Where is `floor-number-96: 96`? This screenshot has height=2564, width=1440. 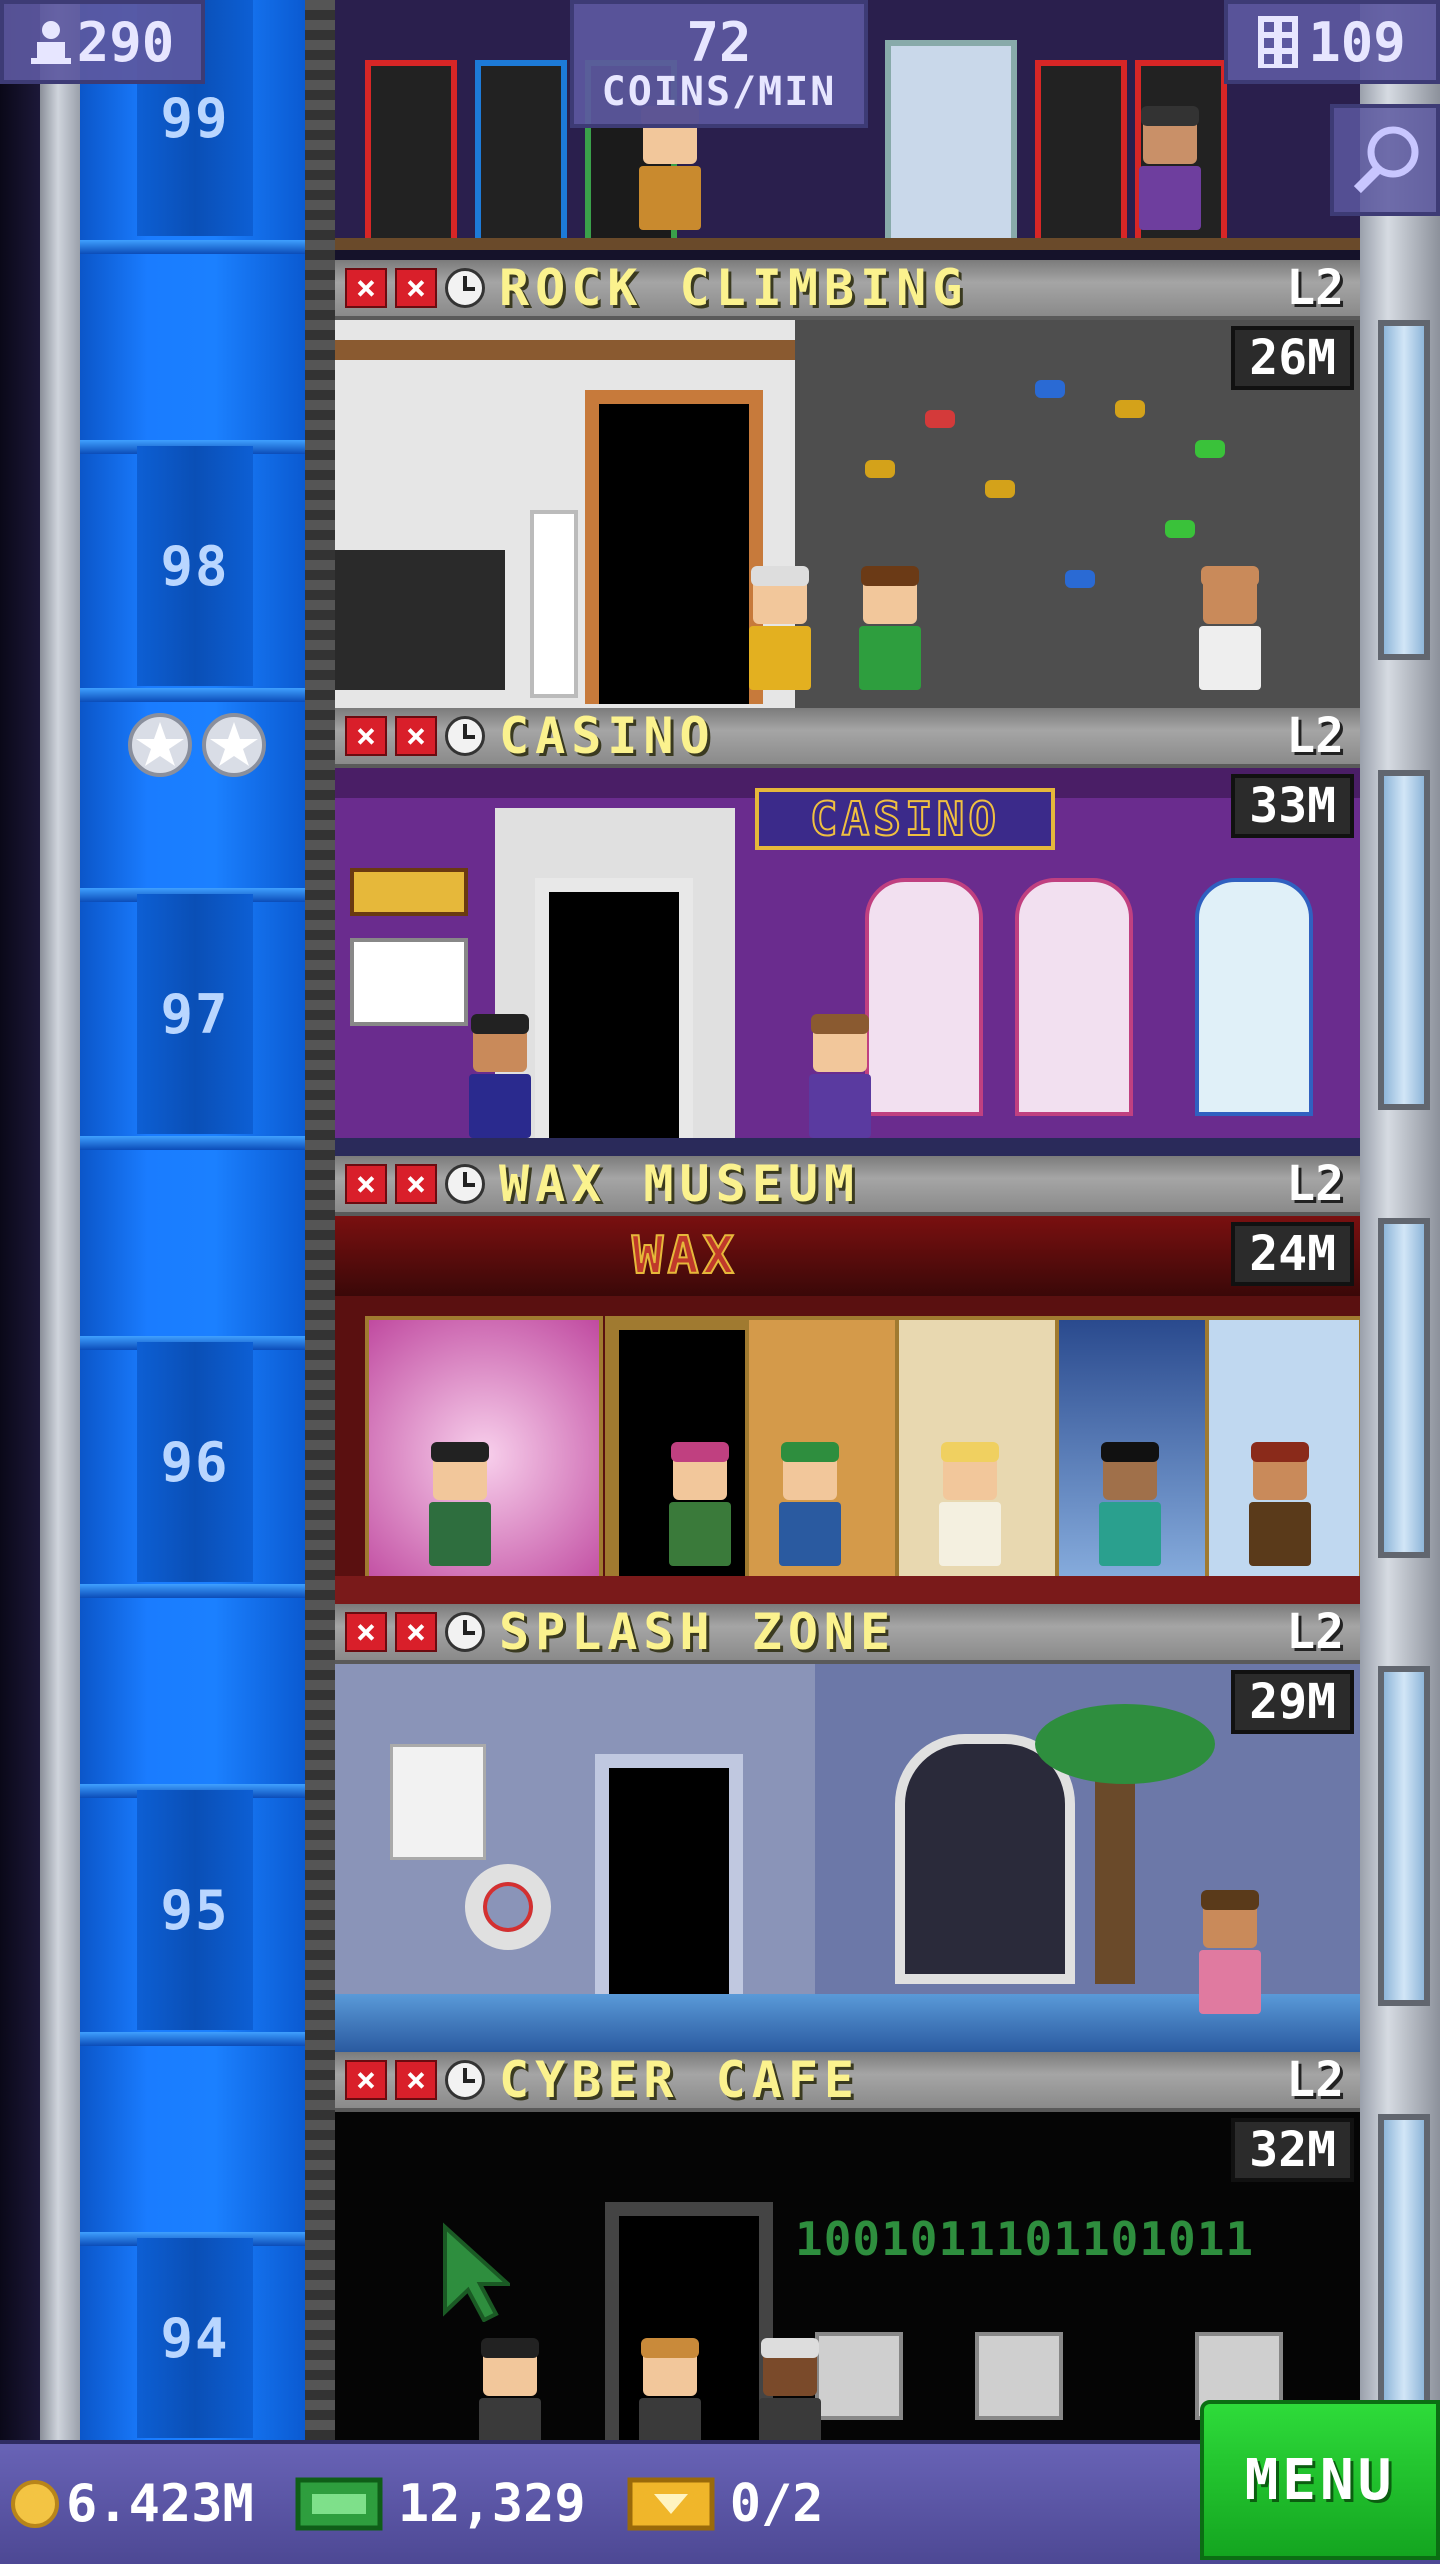
floor-number-96: 96 is located at coordinates (195, 1462).